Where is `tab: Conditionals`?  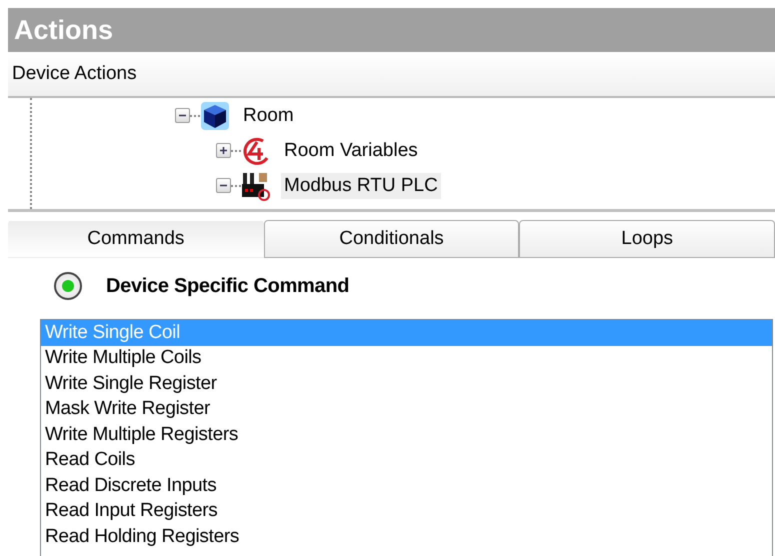 tab: Conditionals is located at coordinates (392, 239).